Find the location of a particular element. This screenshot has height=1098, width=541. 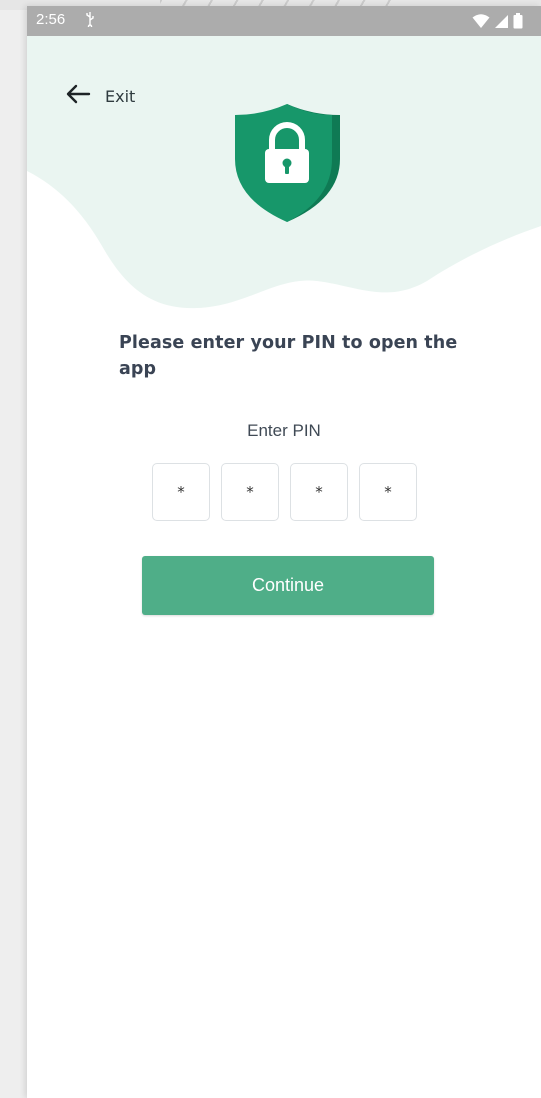

pin-input-group: * * * * is located at coordinates (284, 492).